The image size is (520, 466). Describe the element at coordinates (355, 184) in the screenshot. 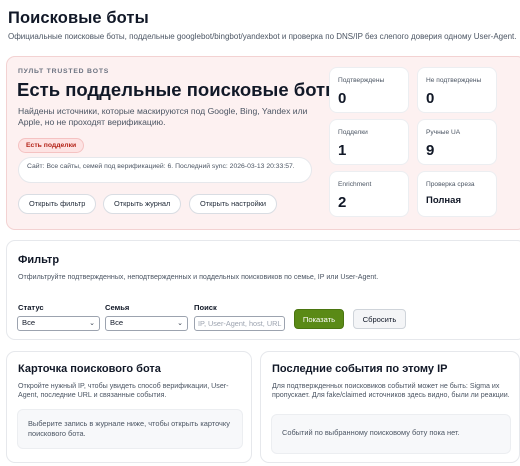

I see `stat-label: Enrichment` at that location.